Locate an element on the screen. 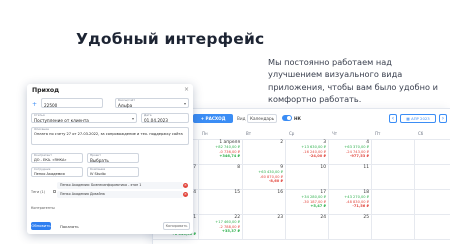 The height and width of the screenshot is (244, 450). weekday-label: Вт is located at coordinates (249, 133).